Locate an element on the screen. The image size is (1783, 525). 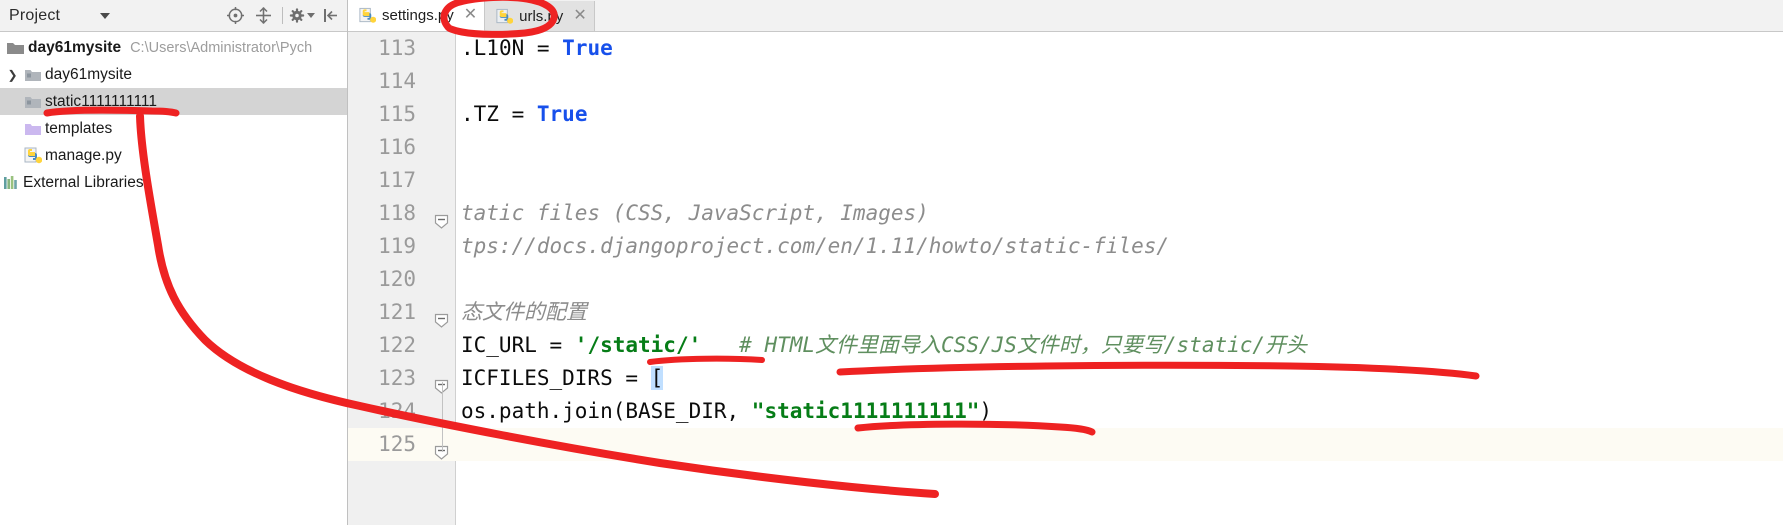
tree-item-label: manage.py is located at coordinates (83, 155).